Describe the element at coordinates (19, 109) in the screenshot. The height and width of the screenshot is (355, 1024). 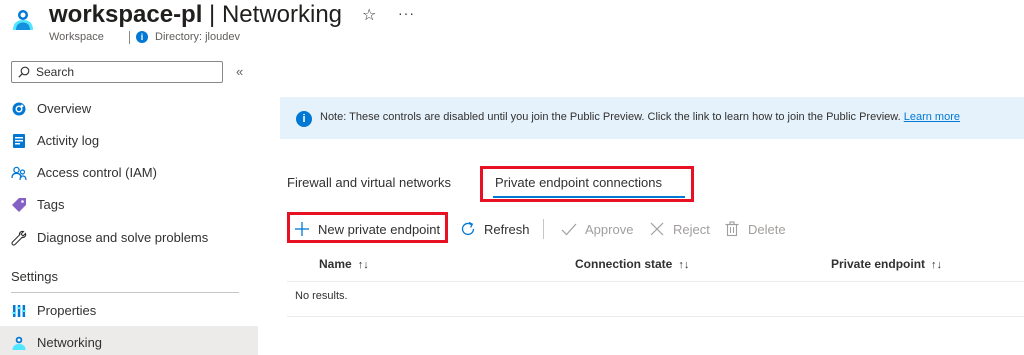
I see `overview-icon` at that location.